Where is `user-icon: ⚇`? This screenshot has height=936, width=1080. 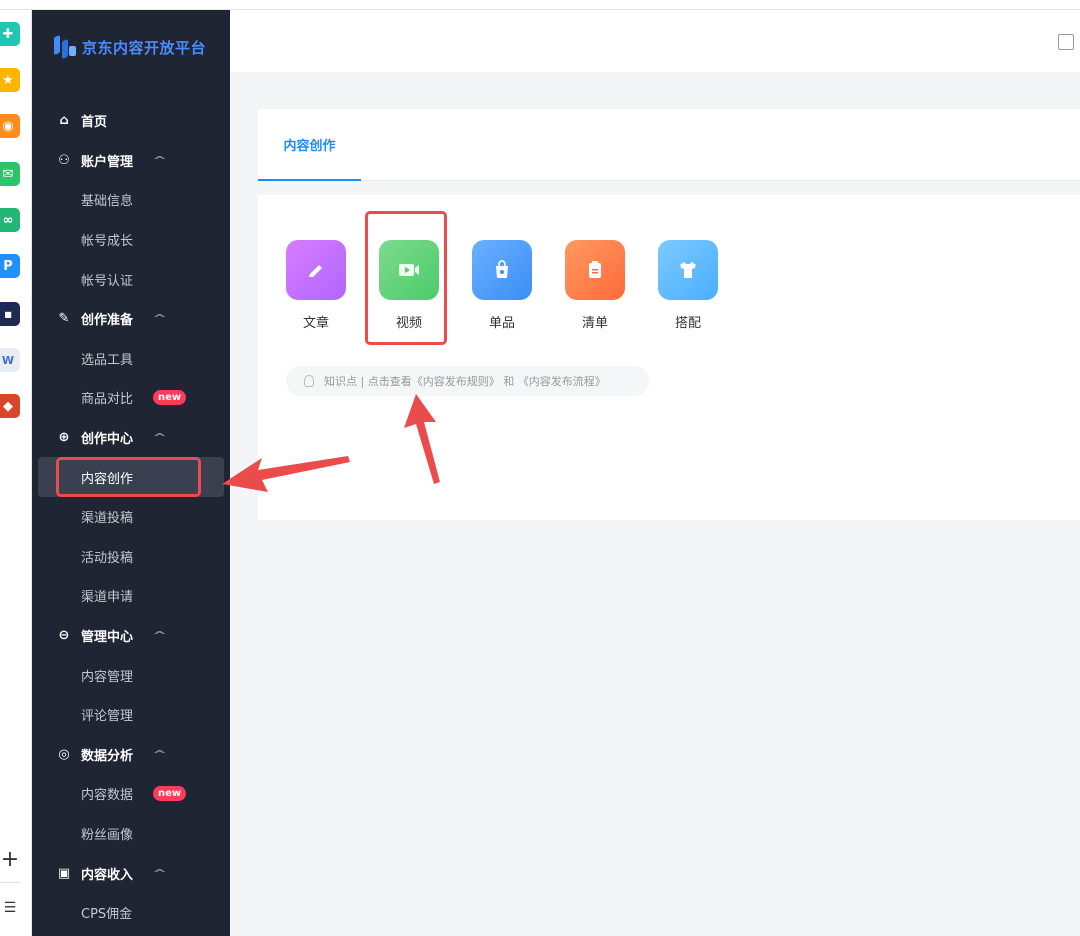
user-icon: ⚇ is located at coordinates (64, 160).